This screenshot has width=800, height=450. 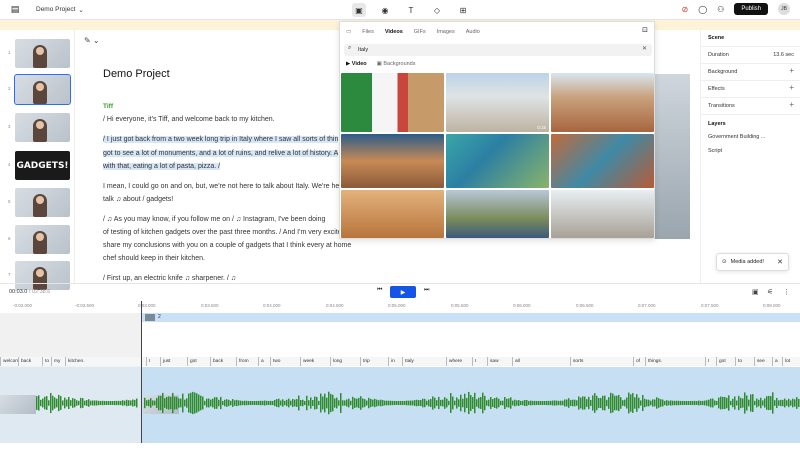 What do you see at coordinates (751, 9) in the screenshot?
I see `publish-button: Publish` at bounding box center [751, 9].